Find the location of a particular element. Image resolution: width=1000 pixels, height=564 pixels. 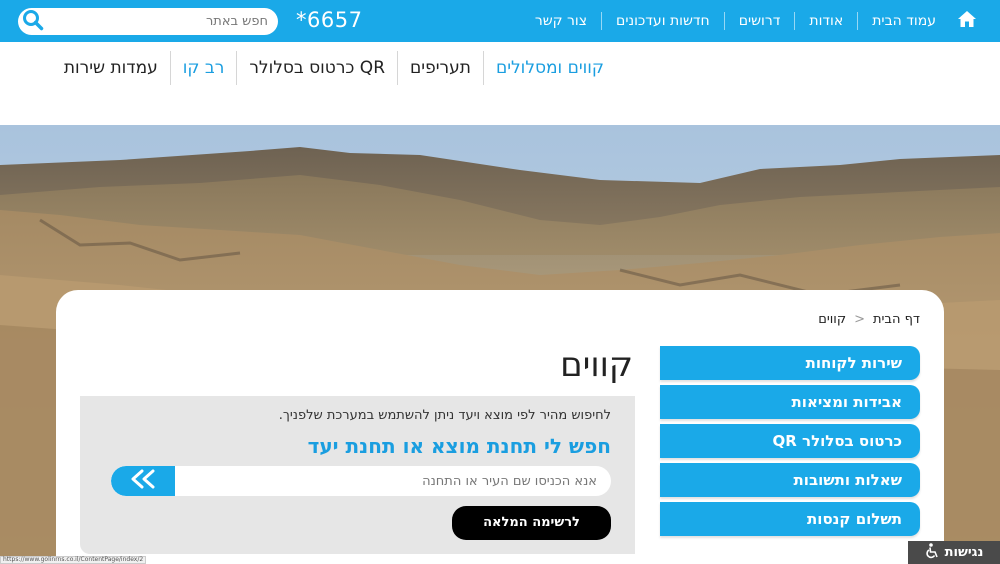

breadcrumb-current: קווים is located at coordinates (832, 319).